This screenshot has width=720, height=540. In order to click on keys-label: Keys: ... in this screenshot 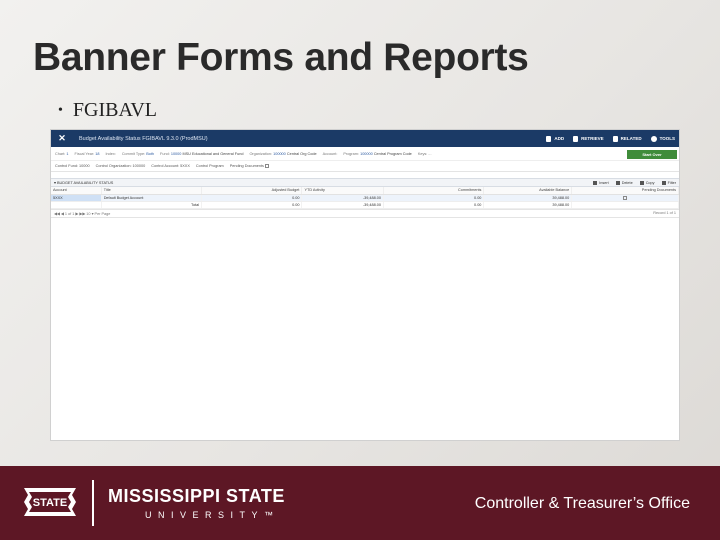, I will do `click(424, 153)`.